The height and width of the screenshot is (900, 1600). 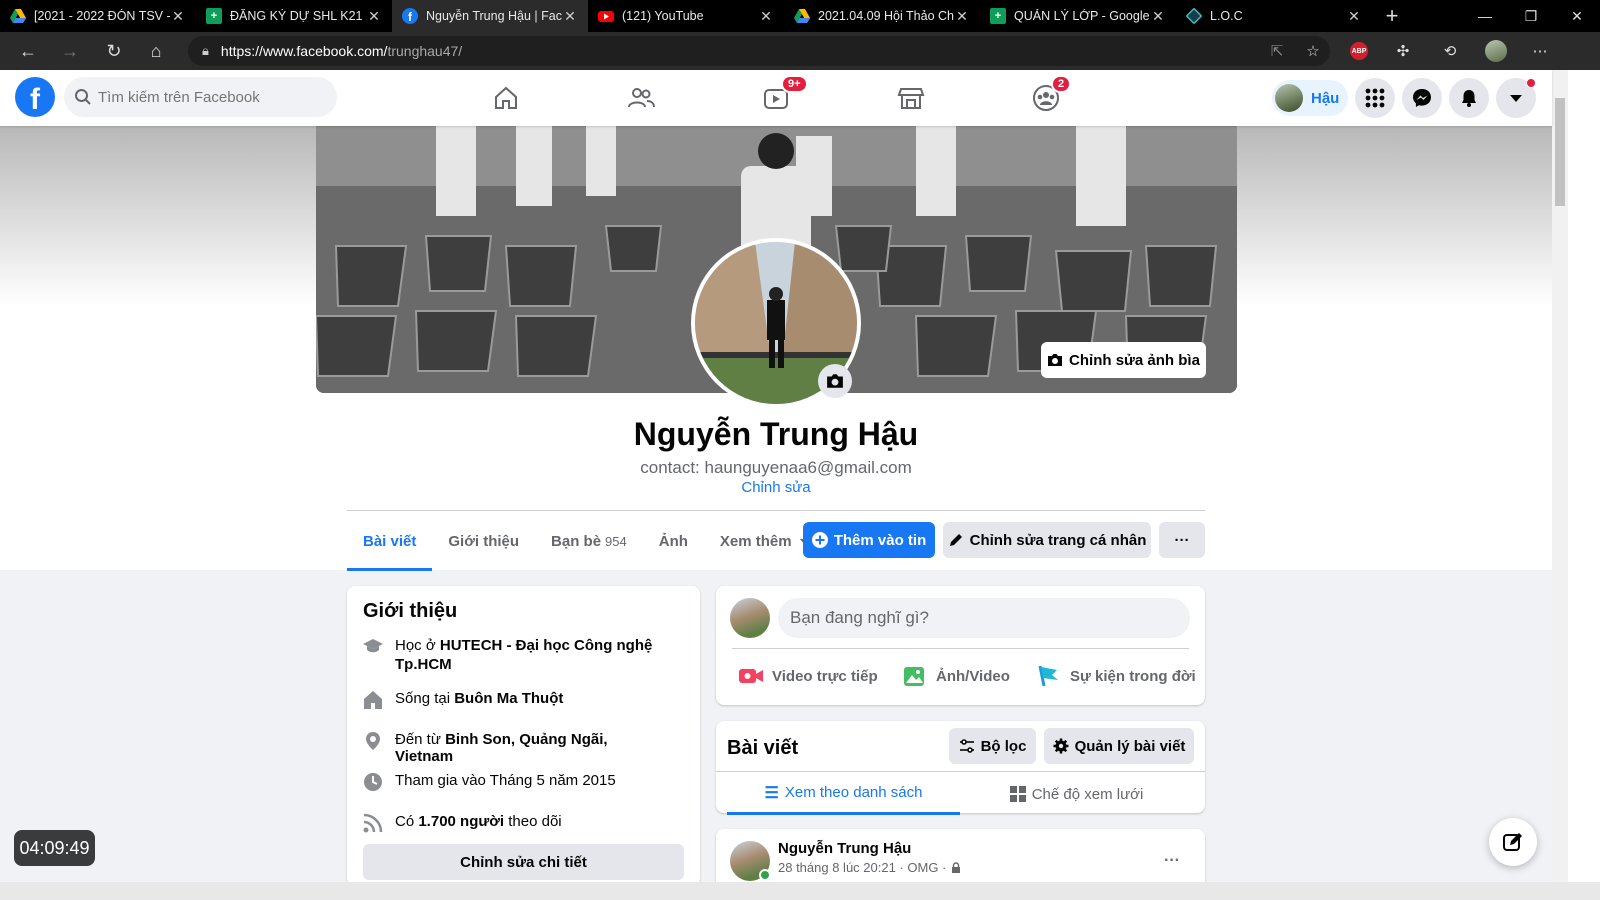 I want to click on google-sheets-icon: +, so click(x=214, y=16).